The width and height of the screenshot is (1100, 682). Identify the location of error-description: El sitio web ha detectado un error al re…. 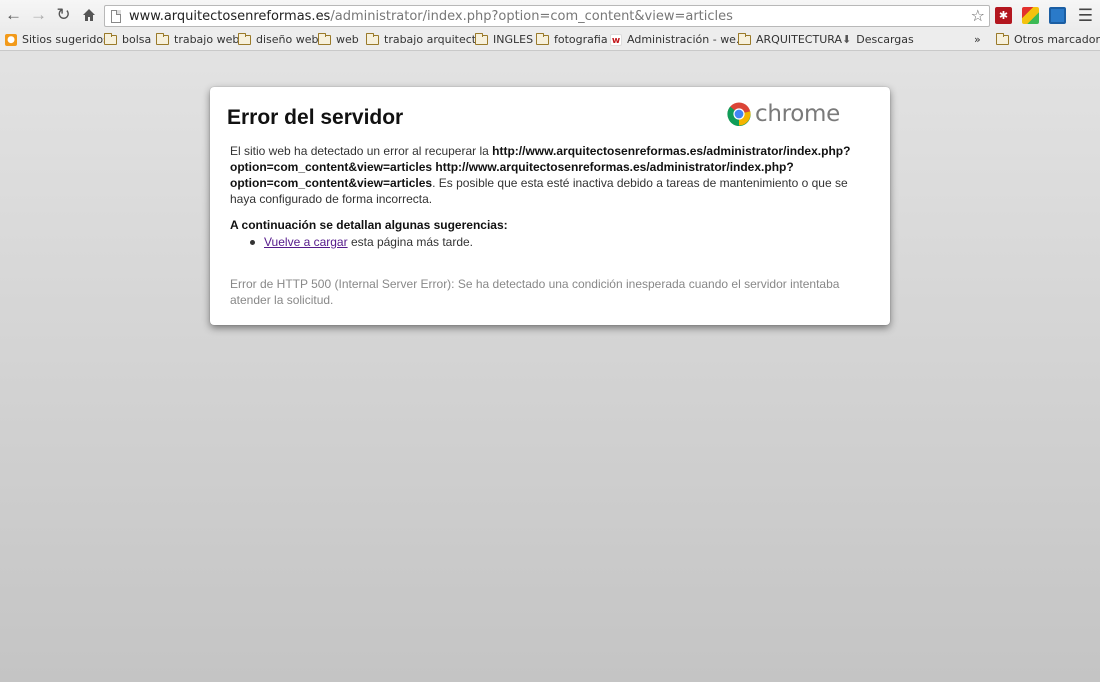
(540, 175).